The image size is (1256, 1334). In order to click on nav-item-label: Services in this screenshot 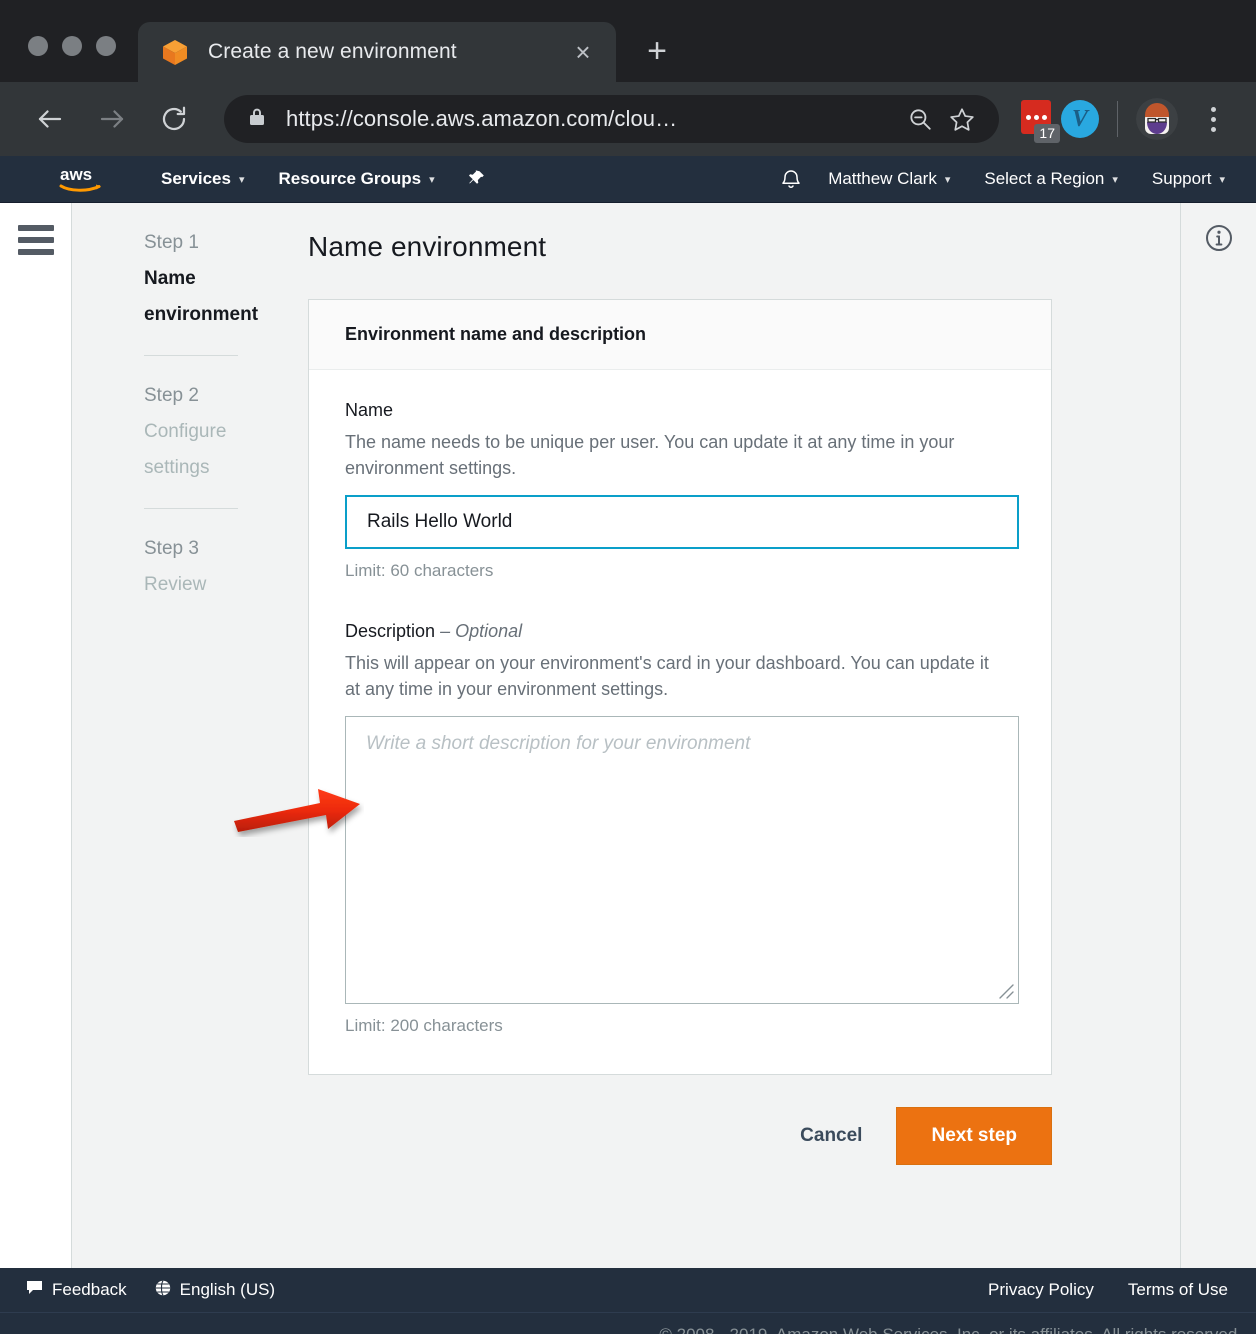, I will do `click(196, 178)`.